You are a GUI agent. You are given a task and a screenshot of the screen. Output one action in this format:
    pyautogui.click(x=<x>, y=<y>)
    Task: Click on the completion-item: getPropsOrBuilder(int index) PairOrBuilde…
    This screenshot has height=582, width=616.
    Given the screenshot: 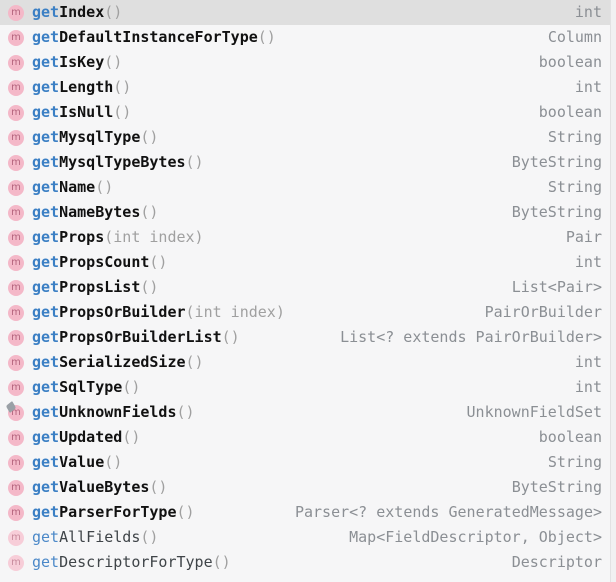 What is the action you would take?
    pyautogui.click(x=305, y=312)
    